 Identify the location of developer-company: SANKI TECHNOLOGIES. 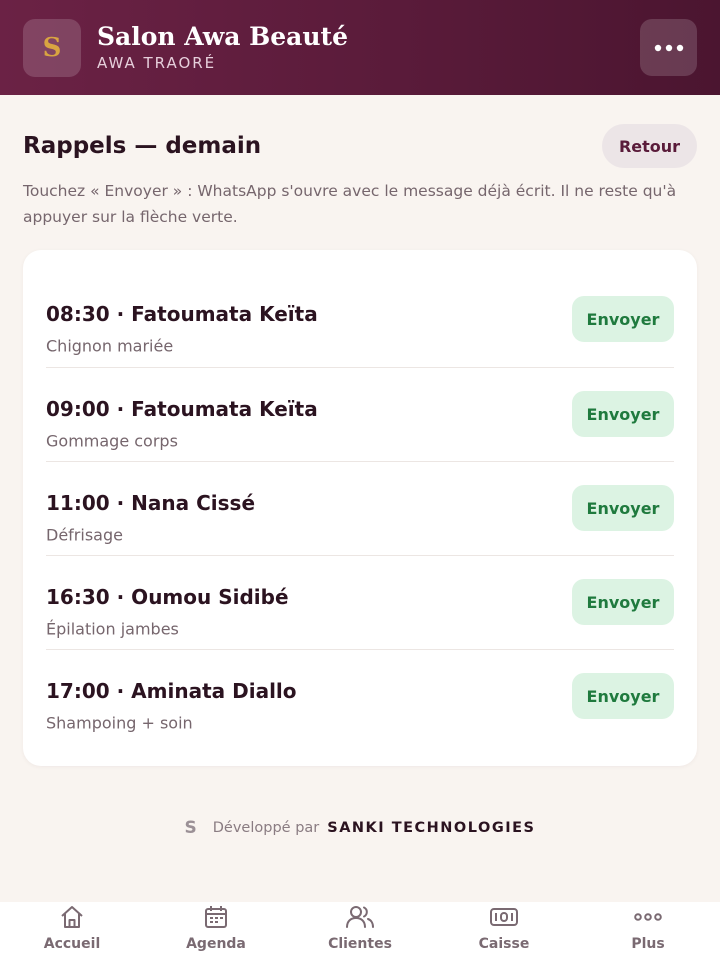
(431, 828).